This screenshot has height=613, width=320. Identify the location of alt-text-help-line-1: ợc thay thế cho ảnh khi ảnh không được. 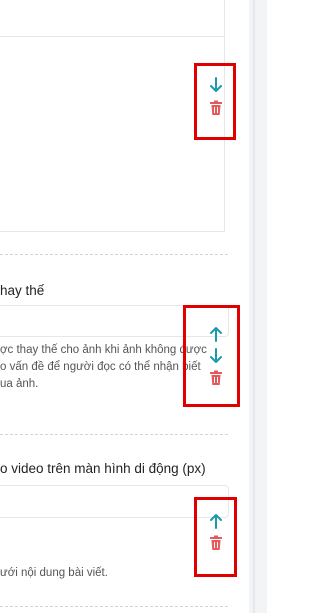
(103, 350).